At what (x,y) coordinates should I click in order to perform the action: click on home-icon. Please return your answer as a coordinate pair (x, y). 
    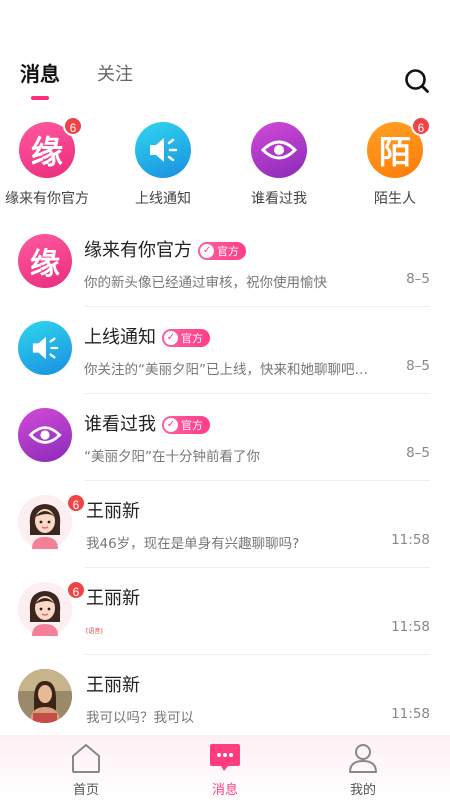
    Looking at the image, I should click on (86, 758).